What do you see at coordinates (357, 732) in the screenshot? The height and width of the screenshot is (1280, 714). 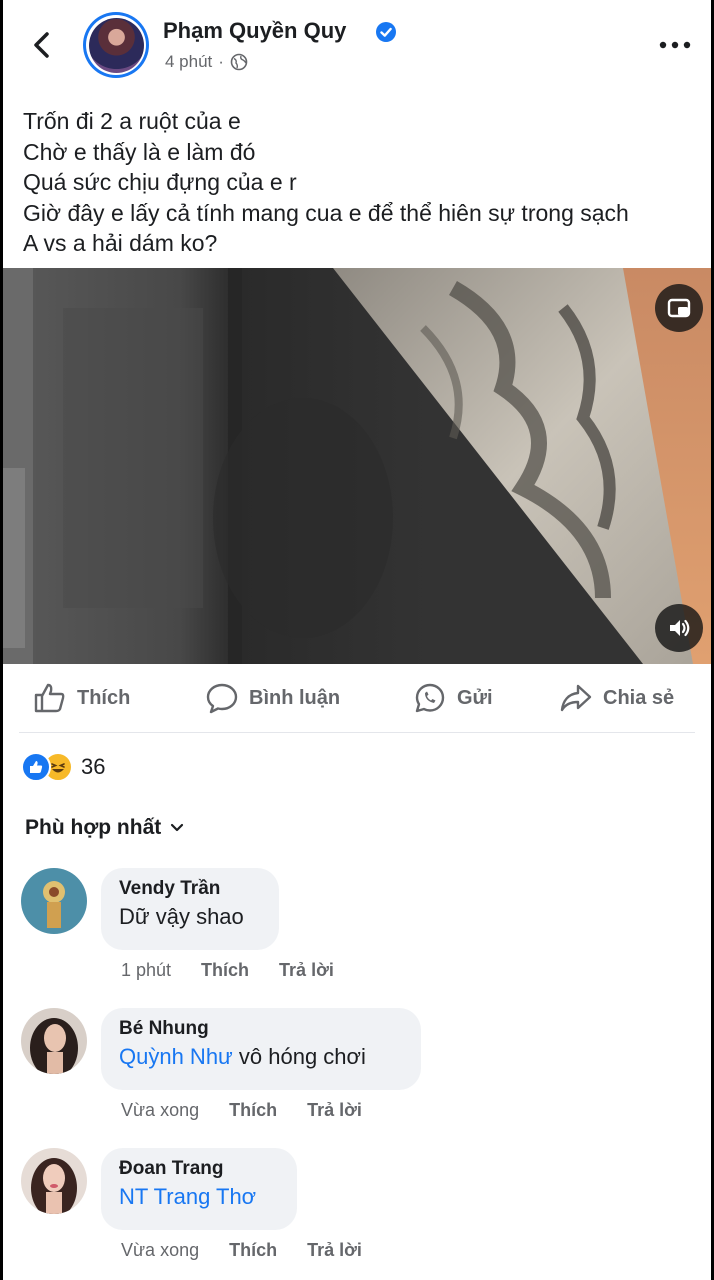 I see `actions-divider` at bounding box center [357, 732].